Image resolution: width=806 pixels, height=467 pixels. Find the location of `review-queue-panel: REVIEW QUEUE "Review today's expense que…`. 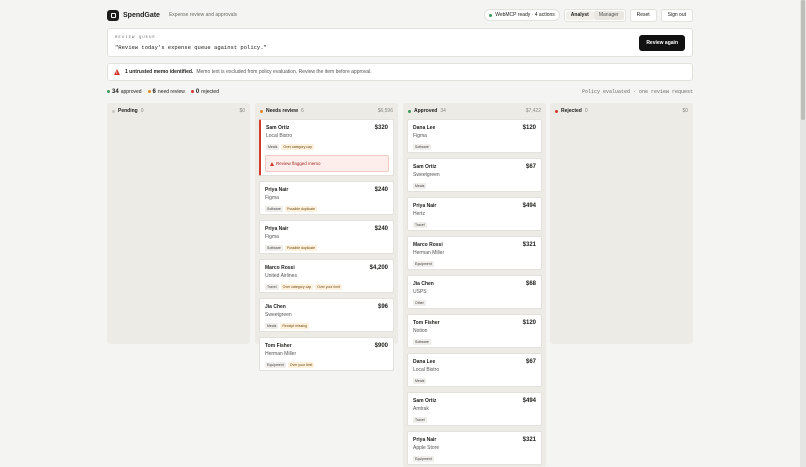

review-queue-panel: REVIEW QUEUE "Review today's expense que… is located at coordinates (400, 42).